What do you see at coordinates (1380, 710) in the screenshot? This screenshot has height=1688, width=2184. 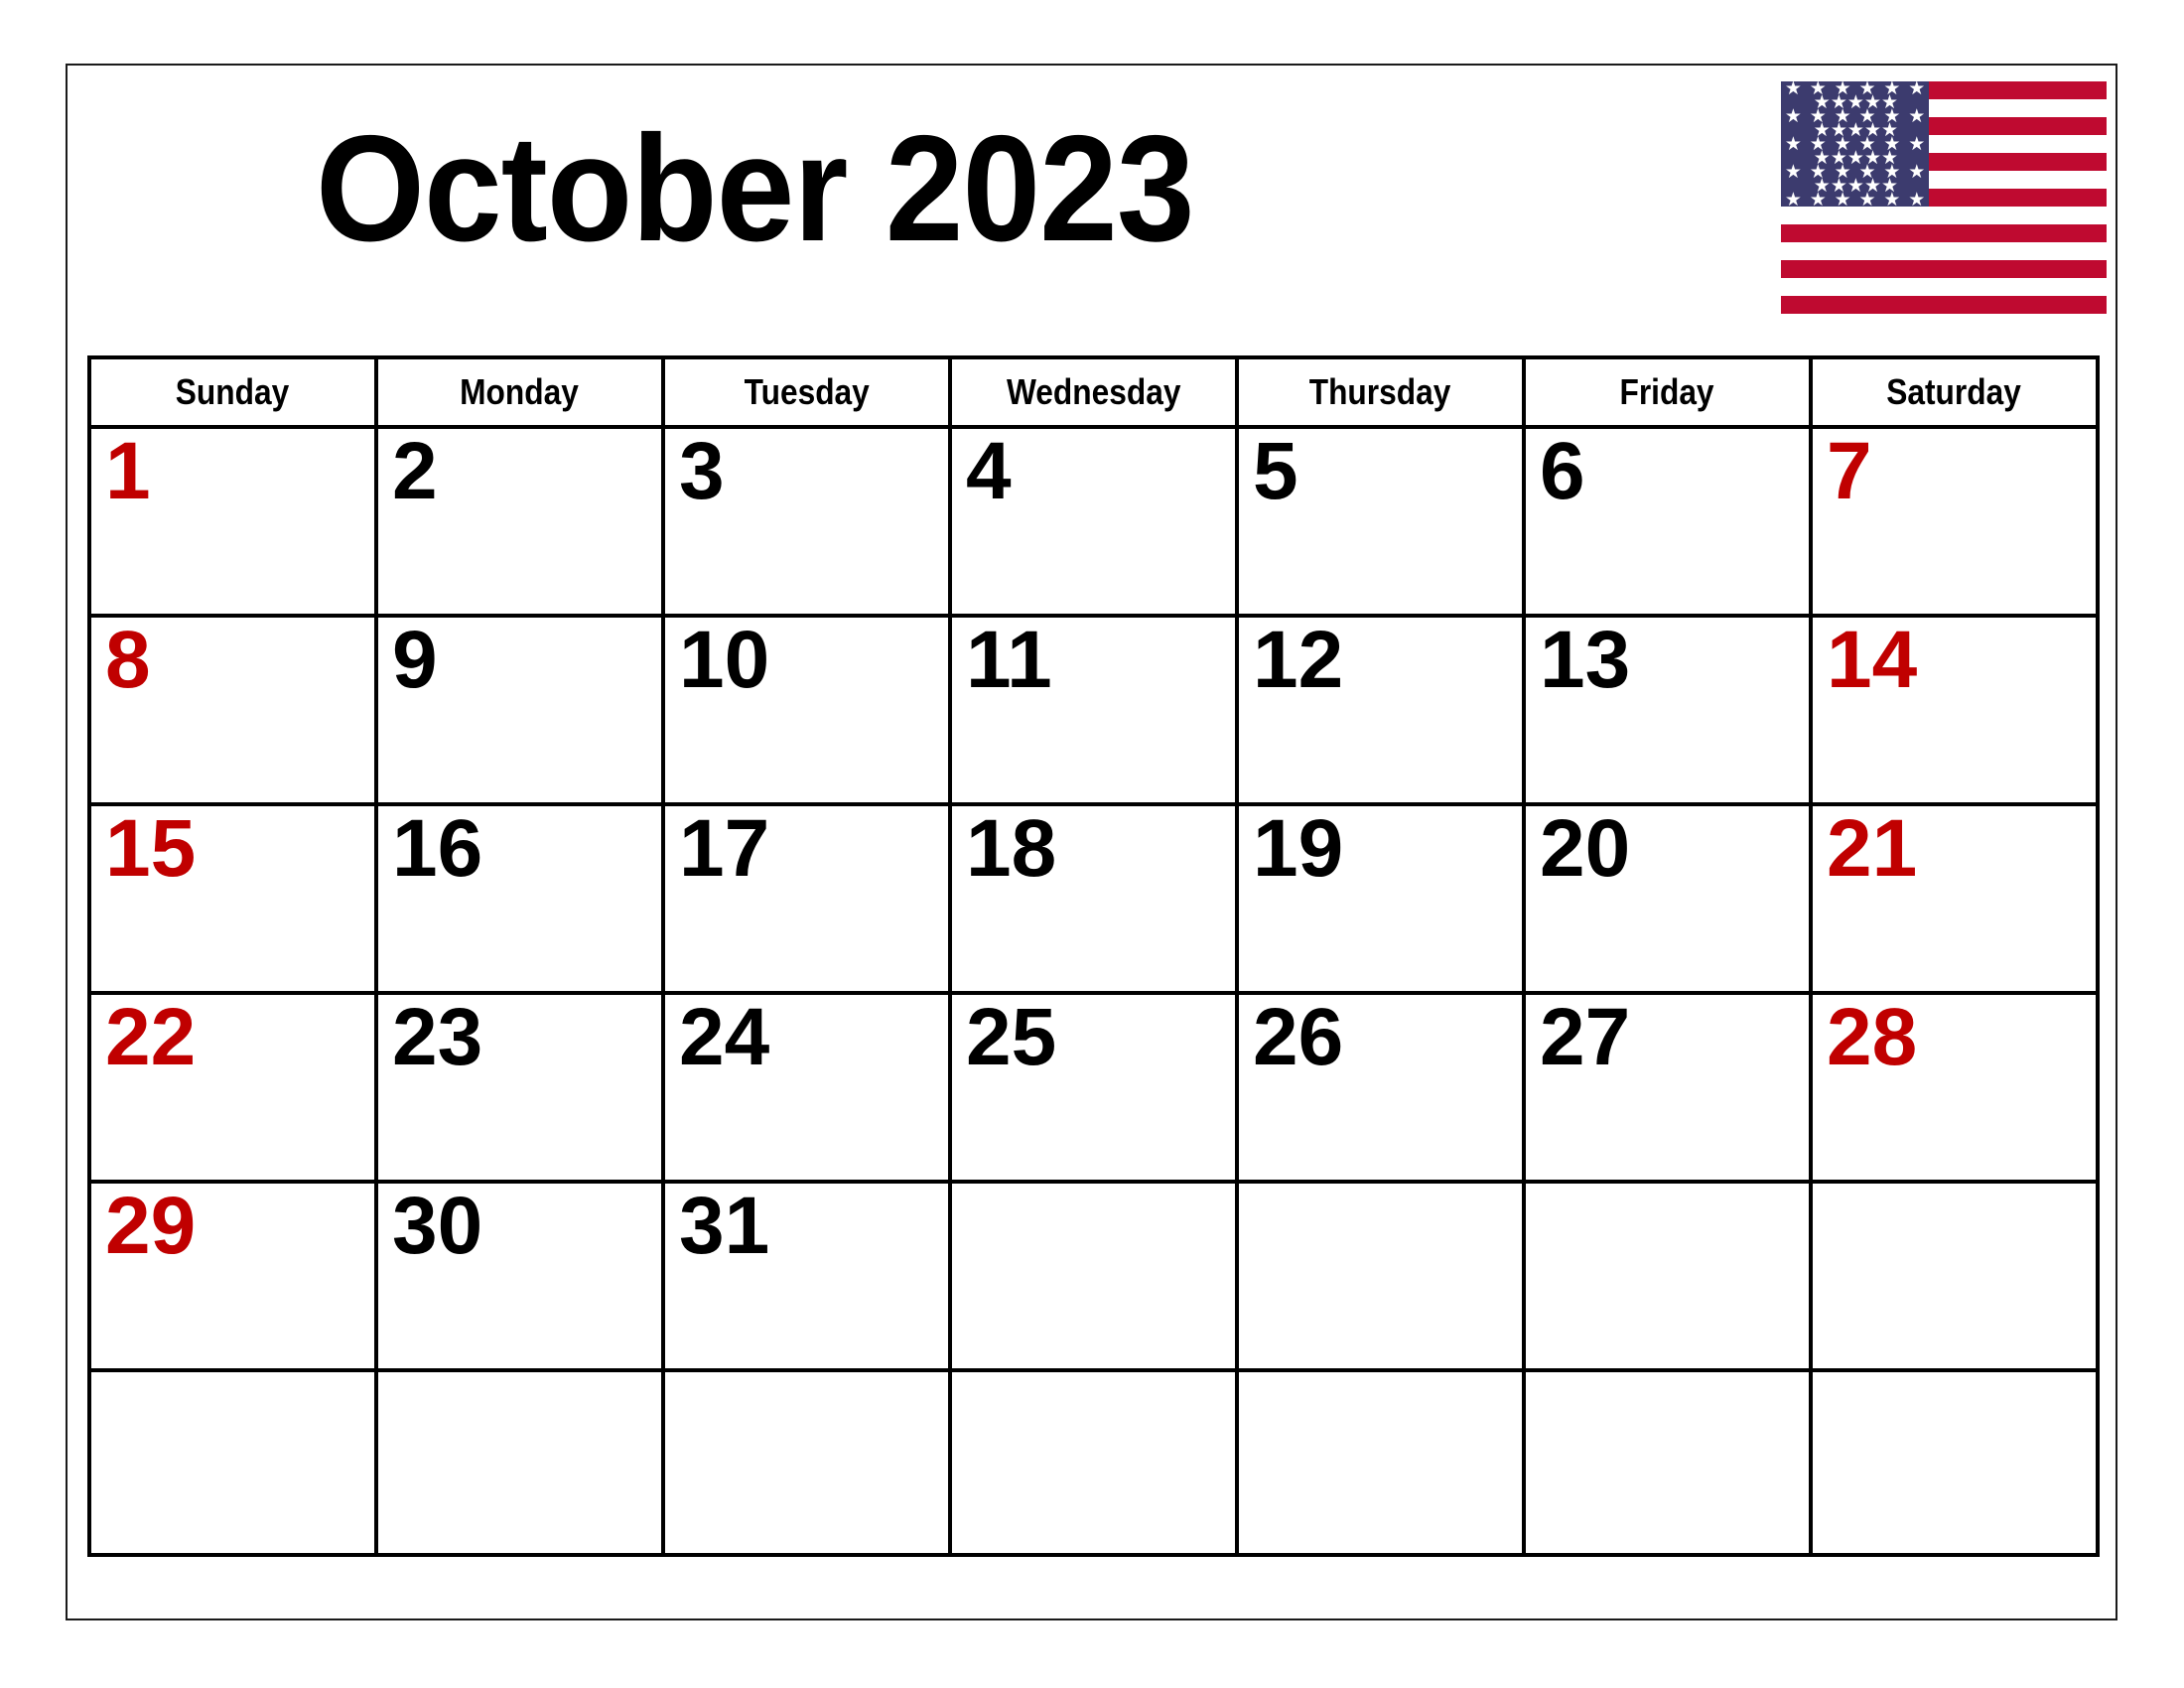 I see `day-cell: 12` at bounding box center [1380, 710].